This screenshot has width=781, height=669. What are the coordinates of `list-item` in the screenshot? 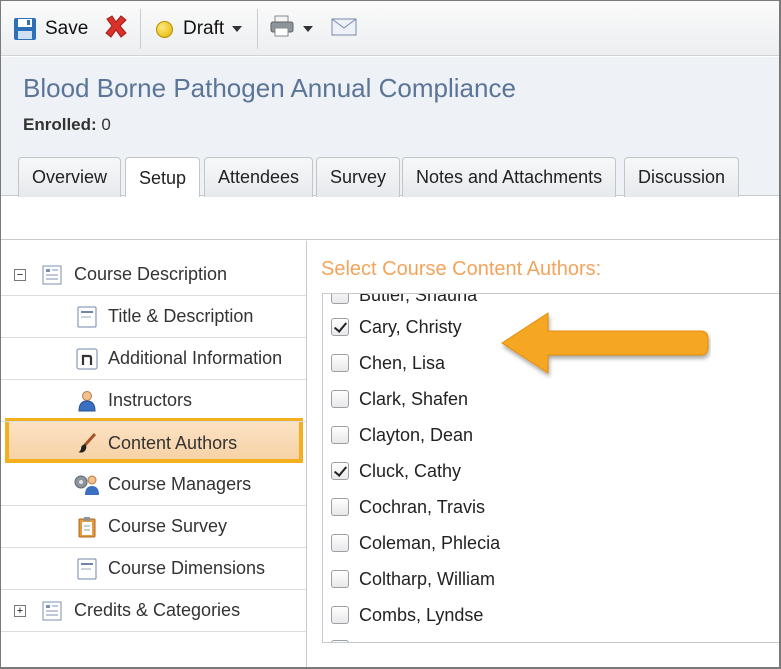 It's located at (345, 638).